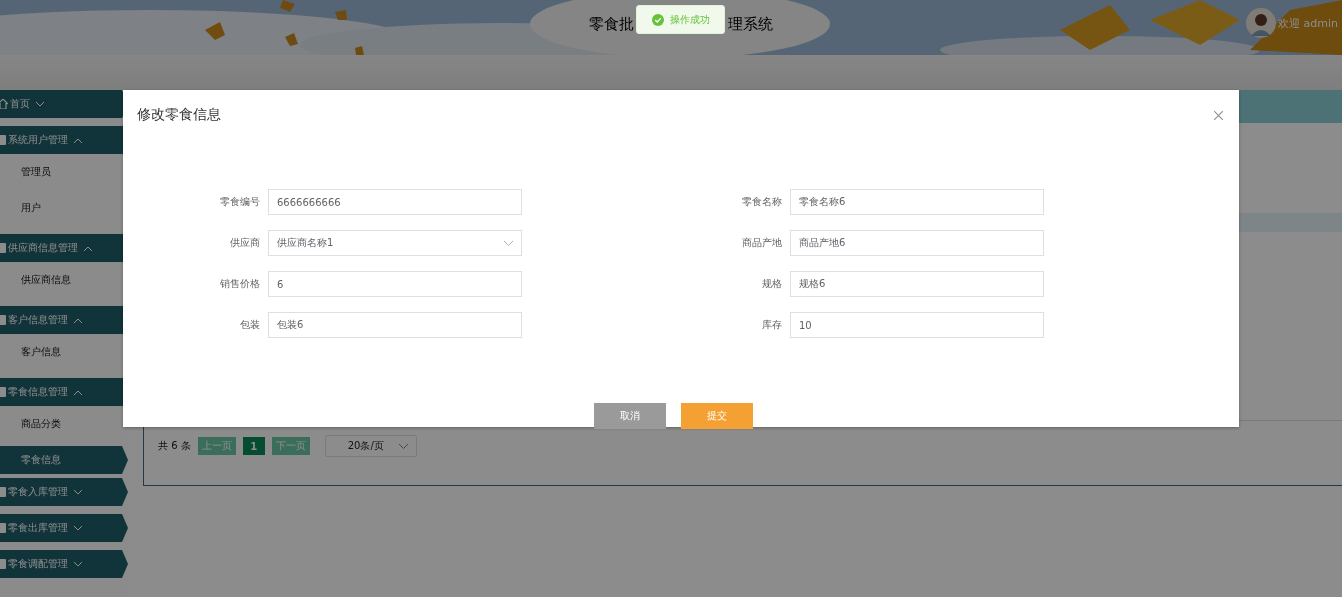  What do you see at coordinates (611, 24) in the screenshot?
I see `app-title: 零食批` at bounding box center [611, 24].